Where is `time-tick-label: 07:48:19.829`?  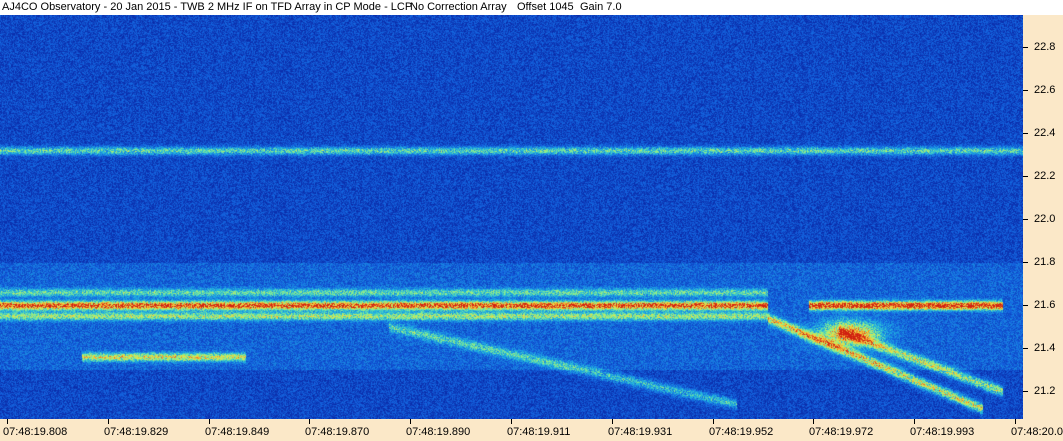 time-tick-label: 07:48:19.829 is located at coordinates (136, 432).